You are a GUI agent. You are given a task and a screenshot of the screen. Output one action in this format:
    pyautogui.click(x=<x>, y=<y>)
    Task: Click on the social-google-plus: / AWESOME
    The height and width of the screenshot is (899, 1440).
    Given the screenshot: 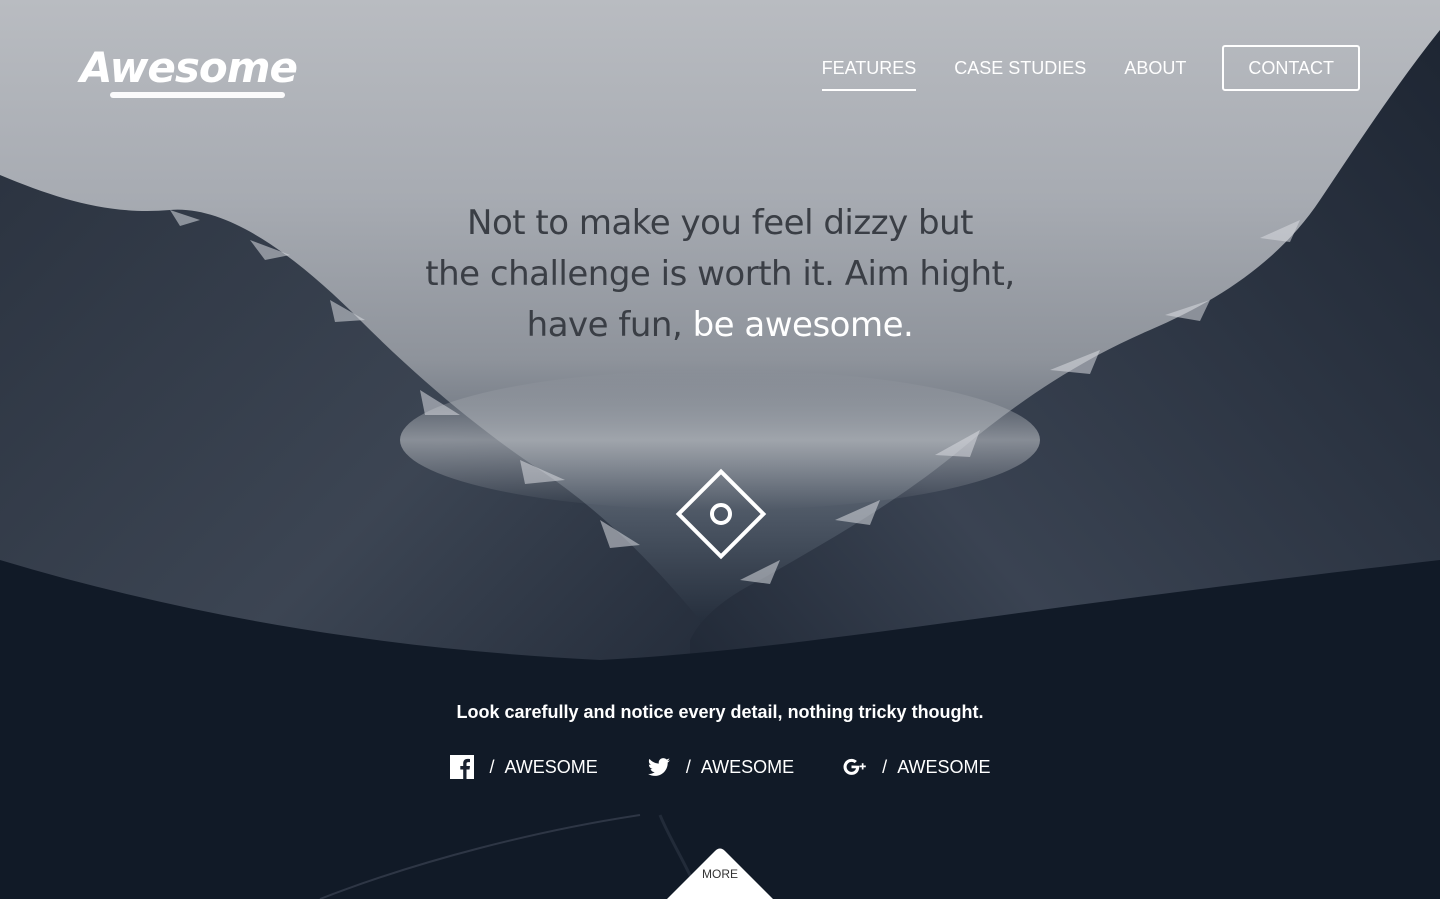 What is the action you would take?
    pyautogui.click(x=916, y=767)
    